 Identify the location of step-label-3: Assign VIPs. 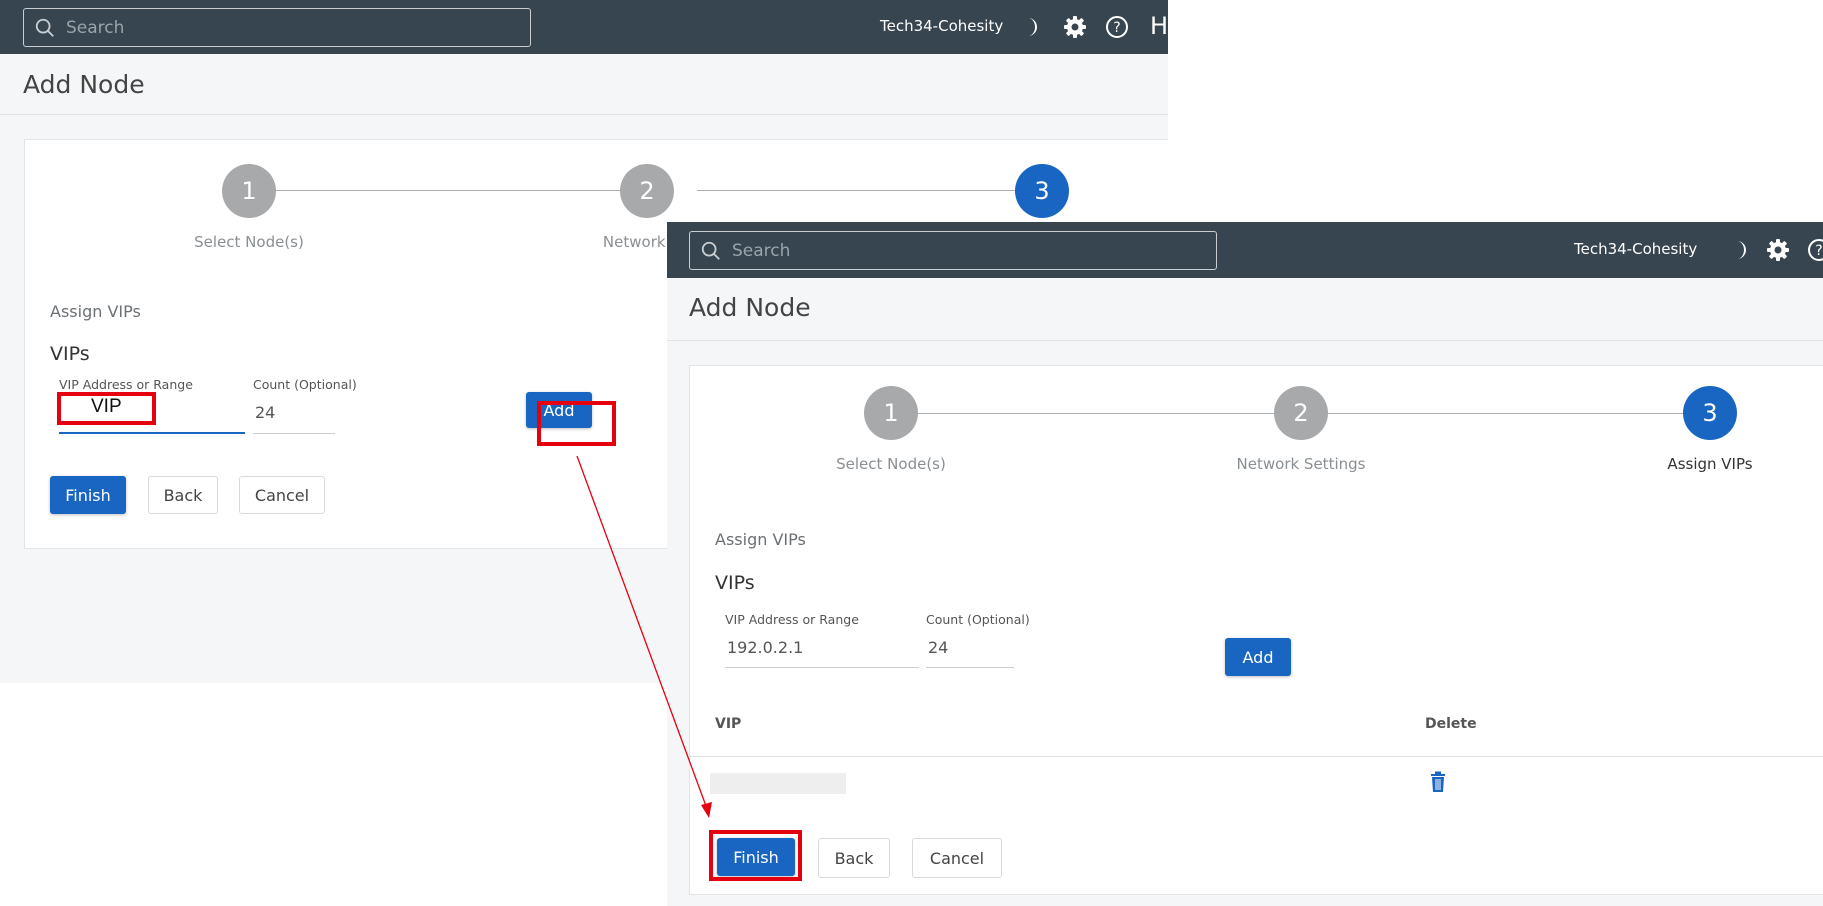
(1710, 464).